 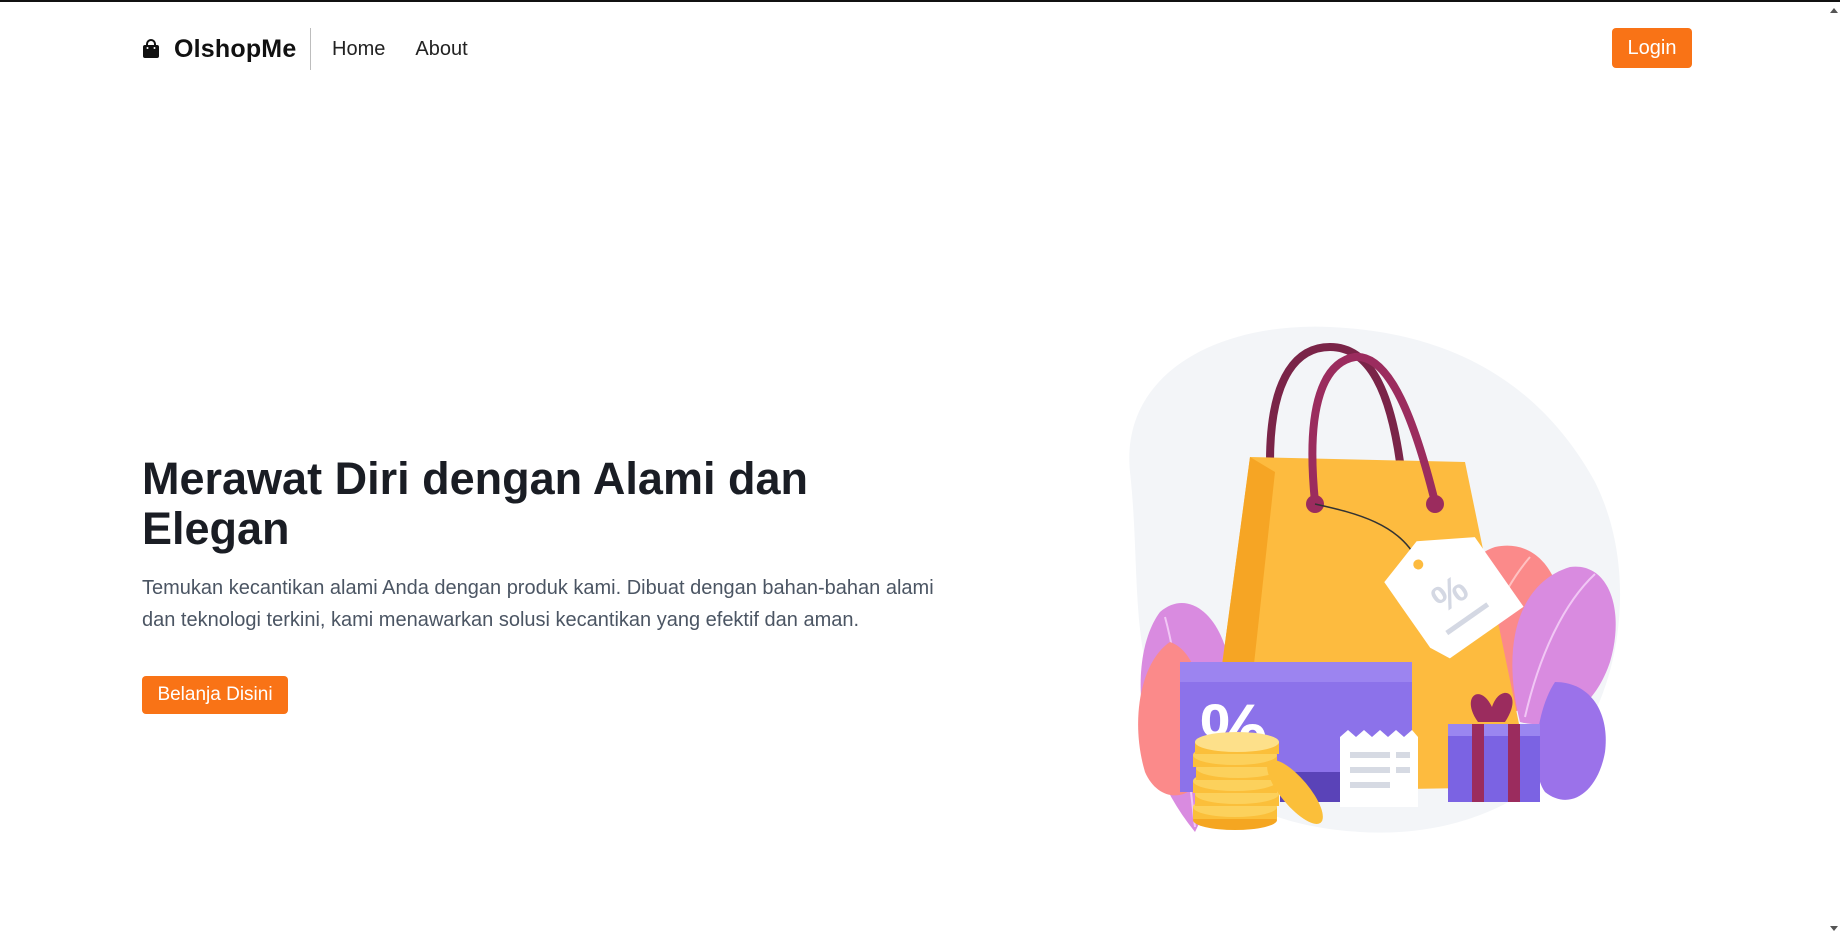 I want to click on receipt, so click(x=1379, y=768).